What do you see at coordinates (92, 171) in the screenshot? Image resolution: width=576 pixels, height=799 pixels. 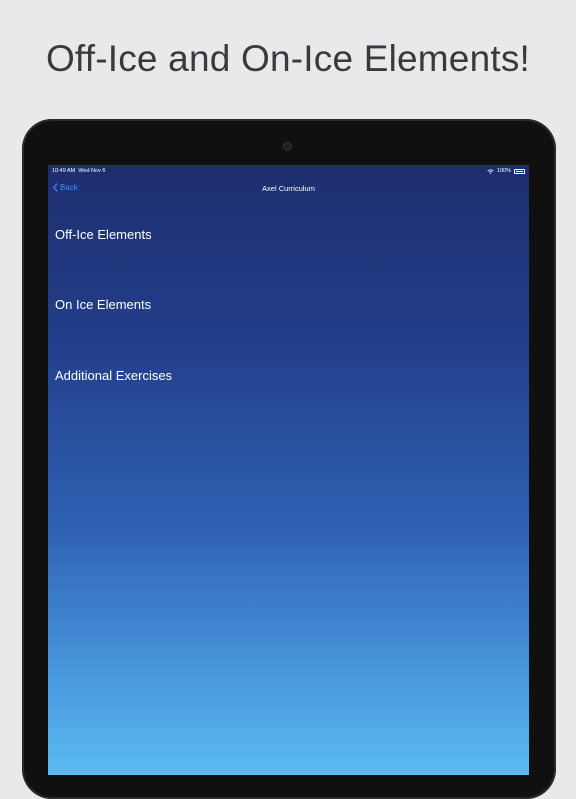 I see `status-date: Wed Nov 6` at bounding box center [92, 171].